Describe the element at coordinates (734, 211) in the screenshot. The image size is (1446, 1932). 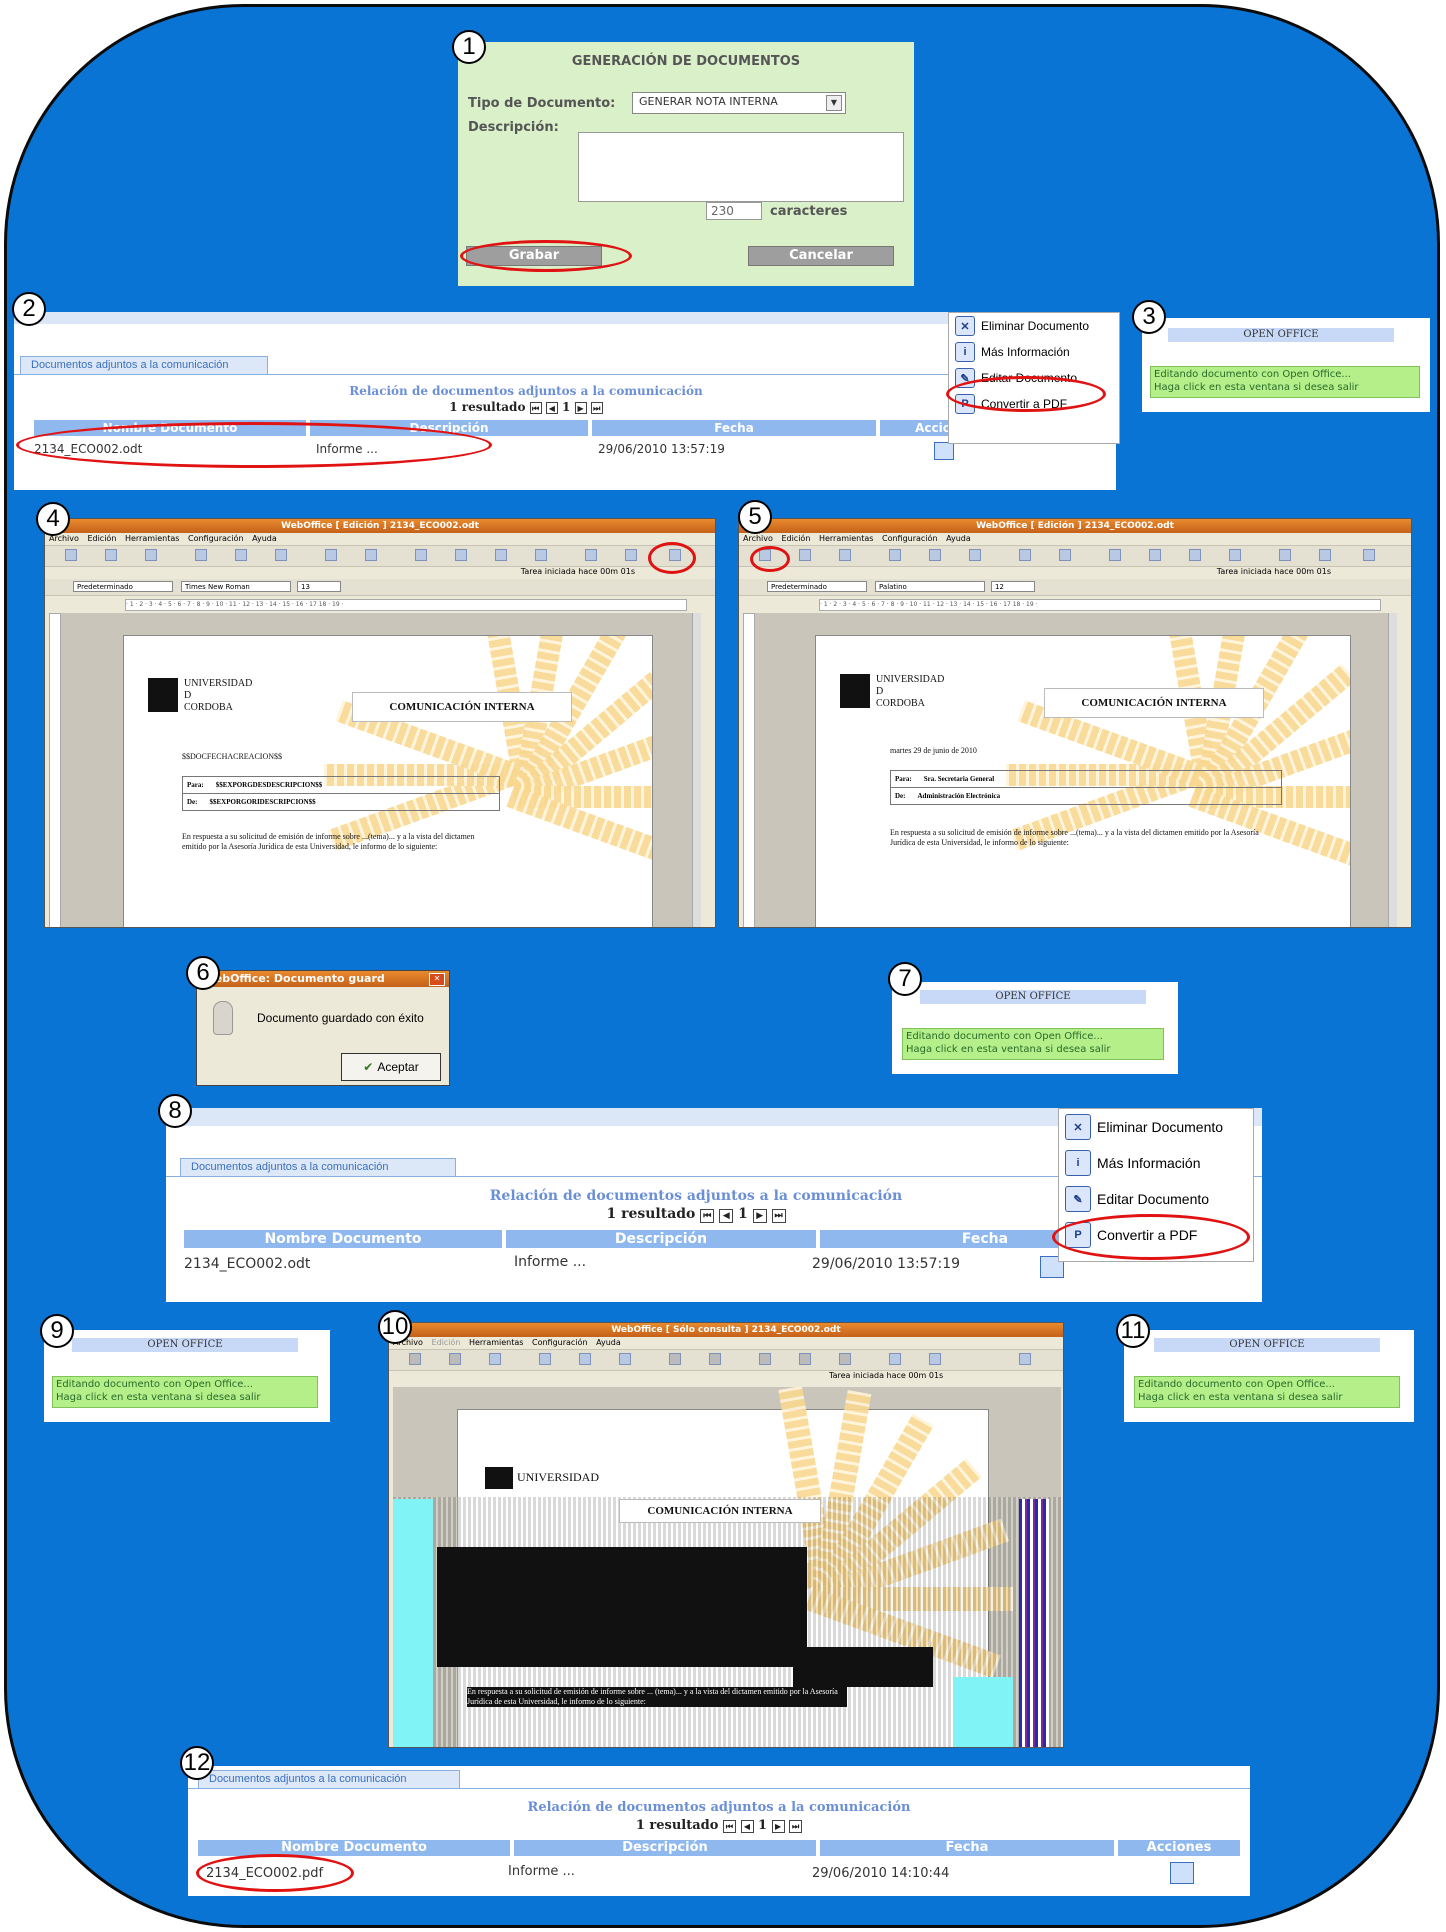
I see `char-count-input: 230` at that location.